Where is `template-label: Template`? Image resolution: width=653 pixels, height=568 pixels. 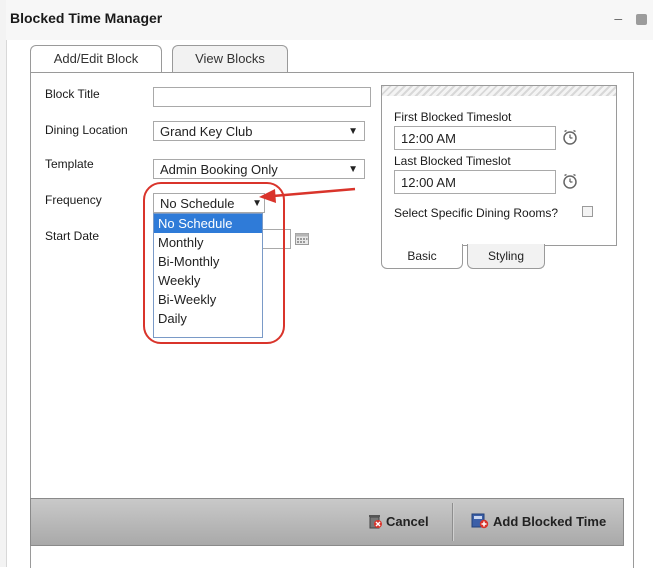
template-label: Template is located at coordinates (69, 164).